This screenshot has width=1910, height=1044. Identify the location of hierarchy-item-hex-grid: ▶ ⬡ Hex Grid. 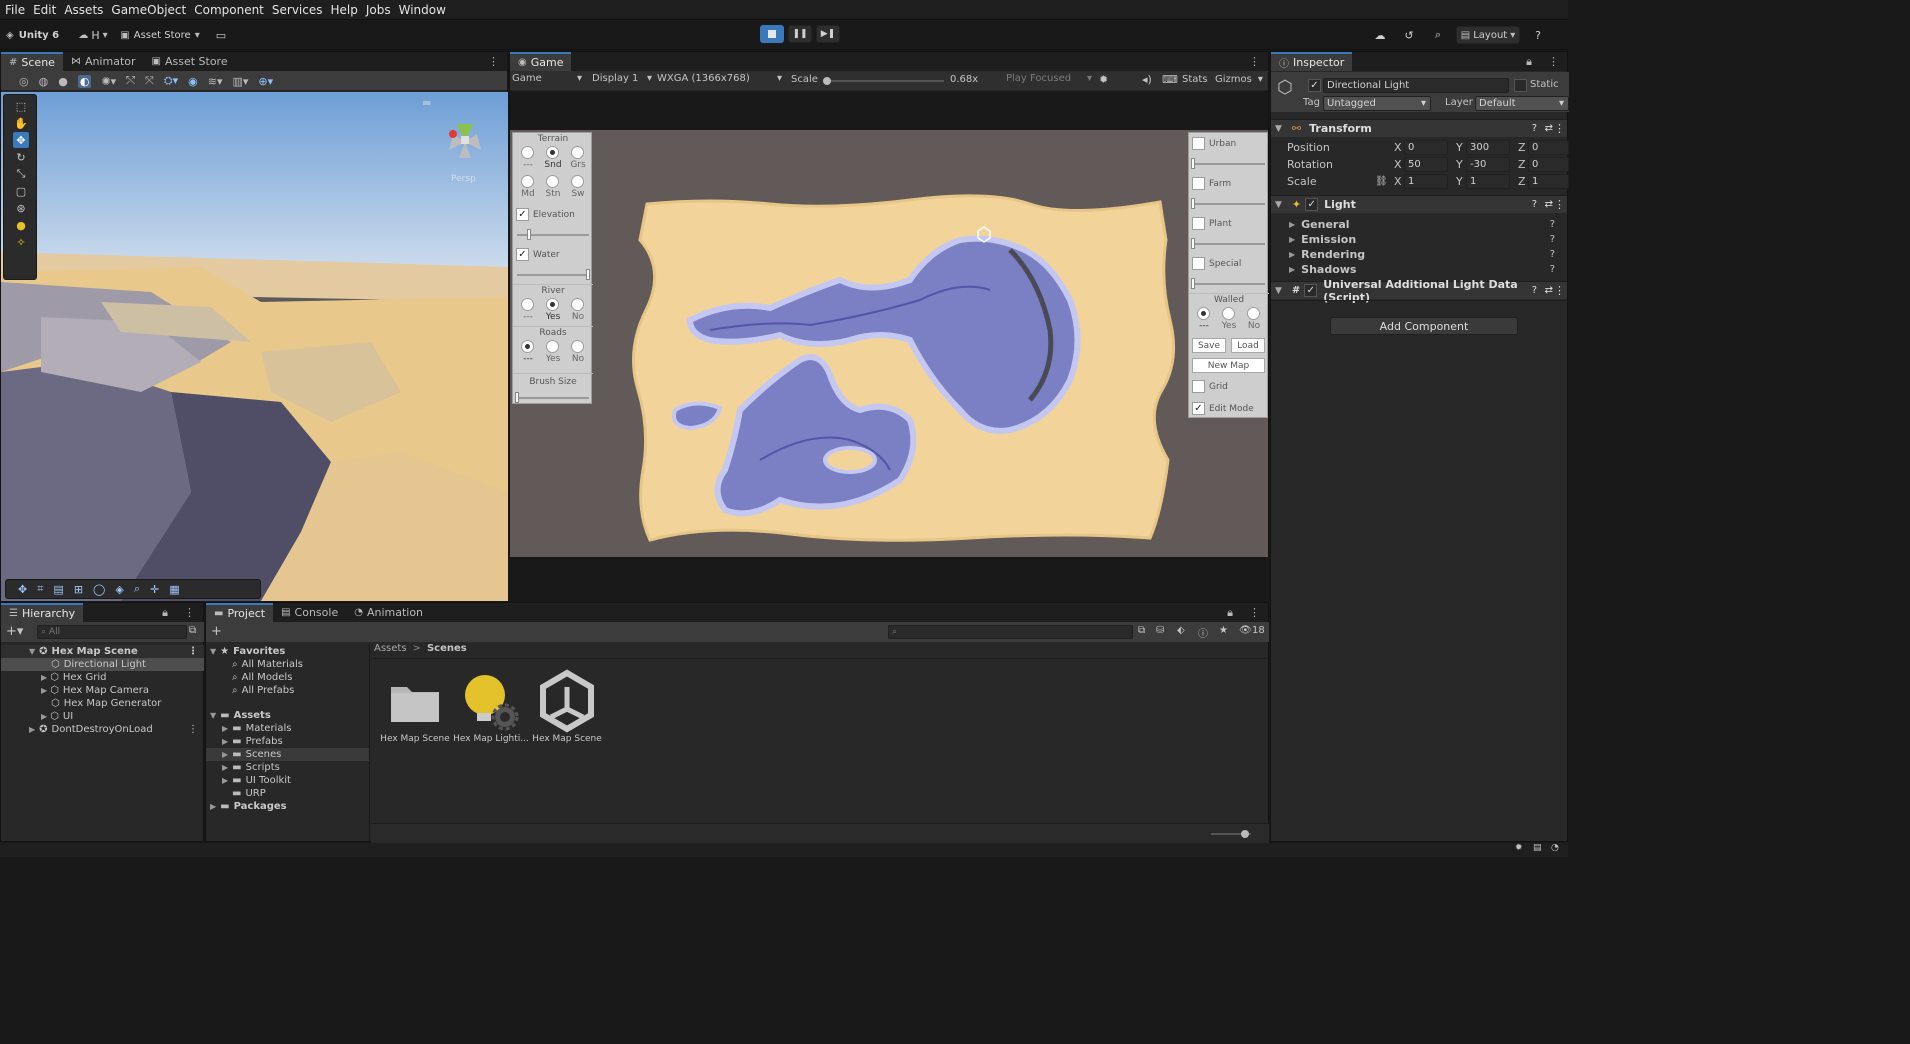
(102, 677).